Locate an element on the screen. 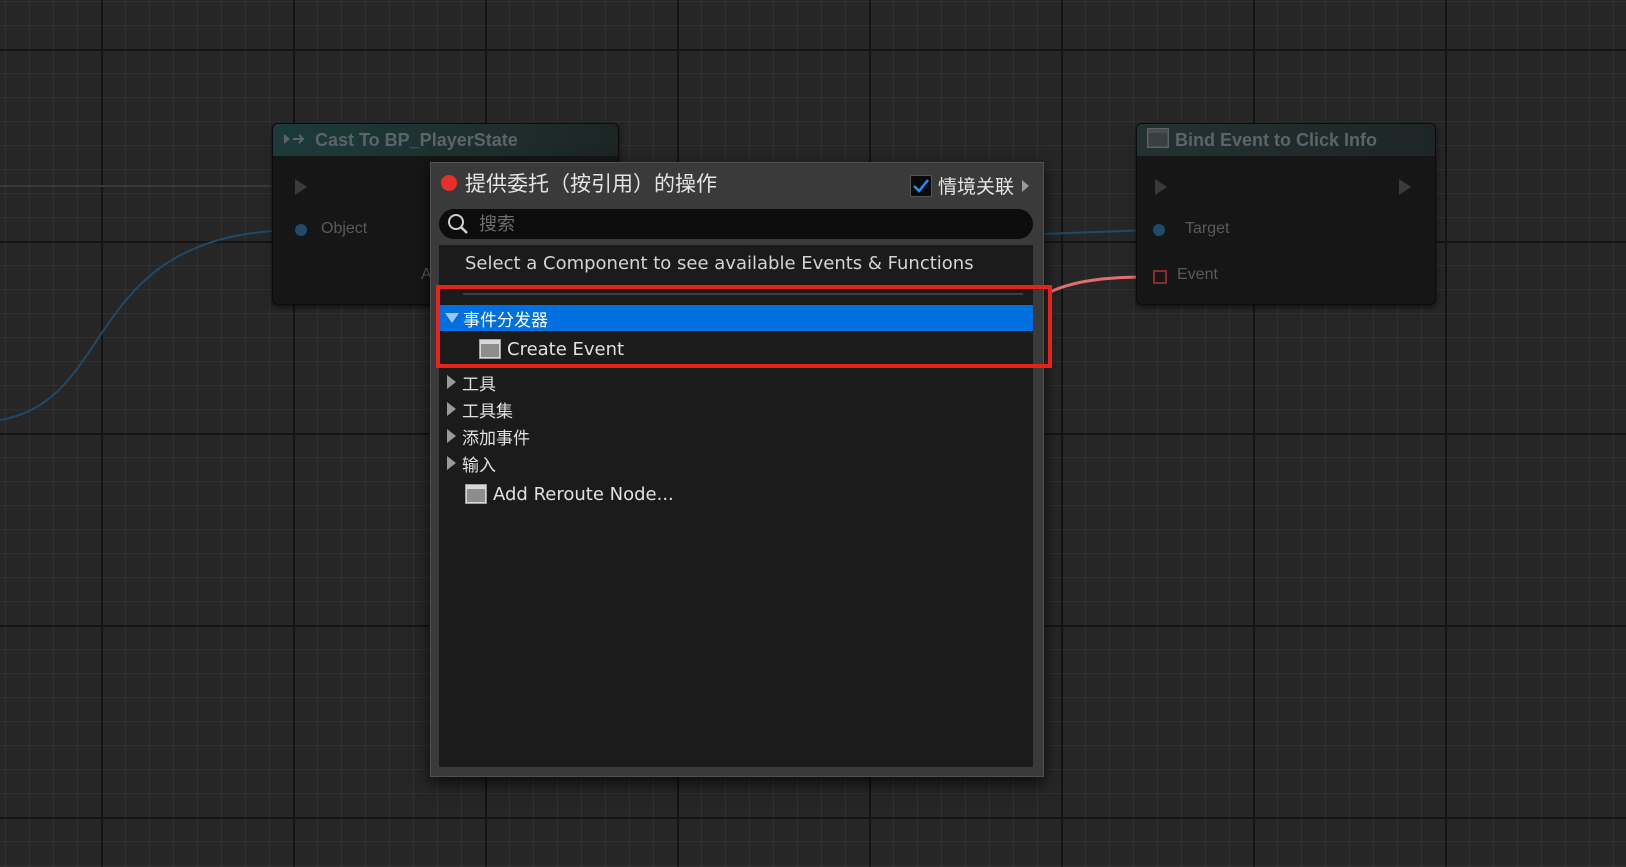  checkmark-icon is located at coordinates (921, 185).